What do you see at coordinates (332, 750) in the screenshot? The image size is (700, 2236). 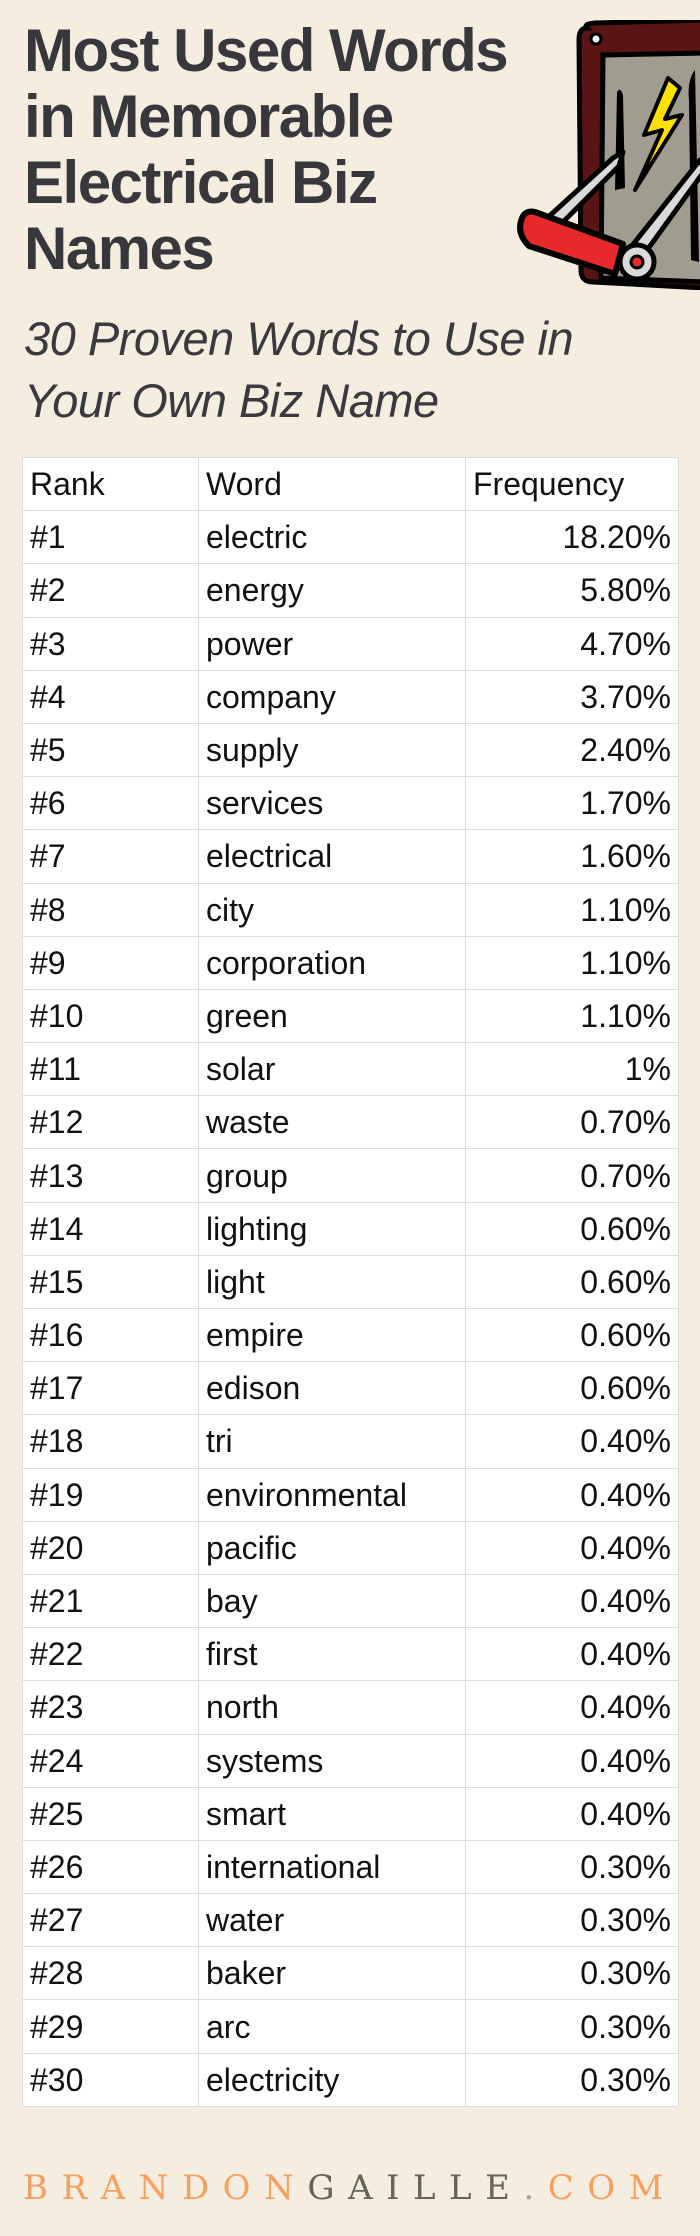 I see `word-cell: supply` at bounding box center [332, 750].